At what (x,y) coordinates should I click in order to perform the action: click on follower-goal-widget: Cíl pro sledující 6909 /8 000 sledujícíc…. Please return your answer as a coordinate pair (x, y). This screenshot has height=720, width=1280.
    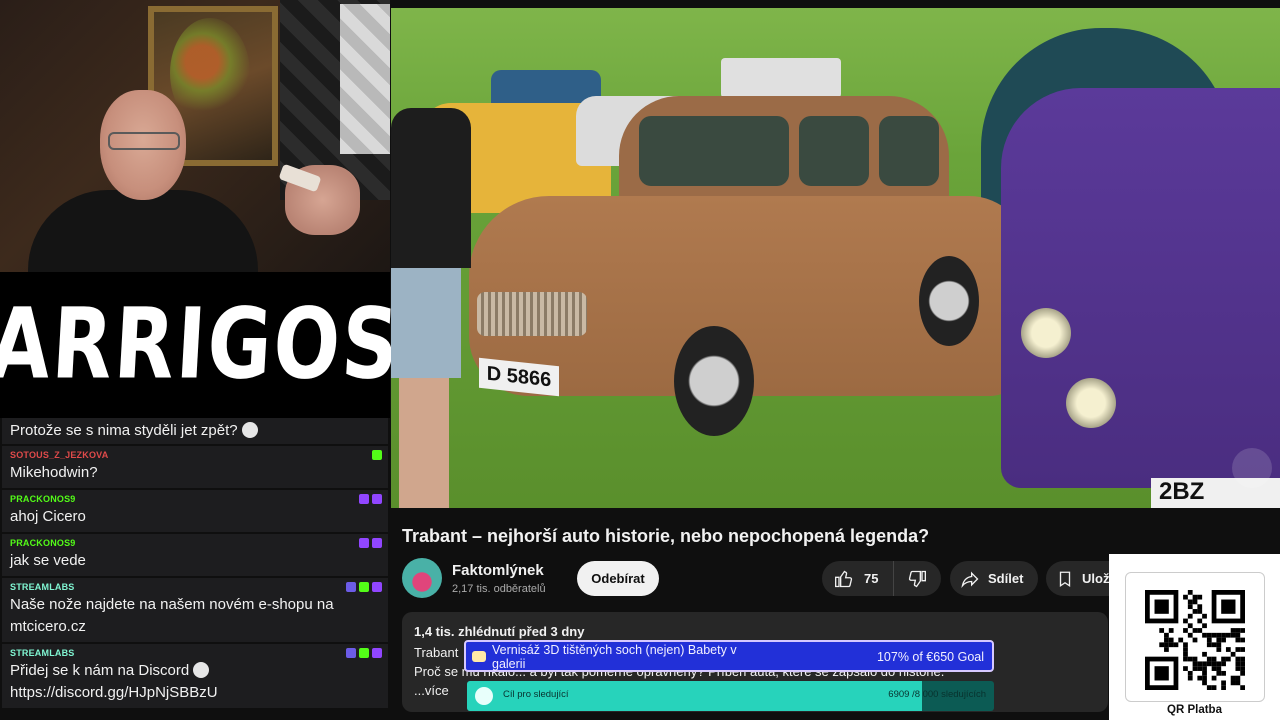
    Looking at the image, I should click on (730, 696).